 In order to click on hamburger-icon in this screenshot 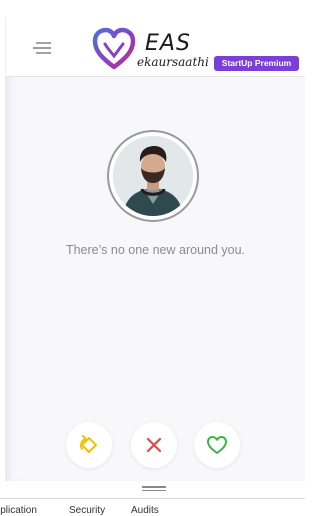, I will do `click(42, 48)`.